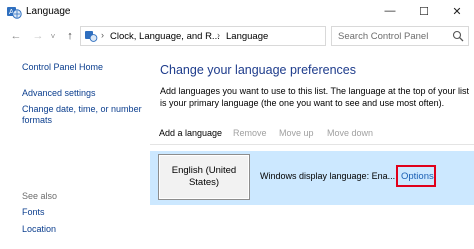 This screenshot has height=249, width=474. Describe the element at coordinates (70, 36) in the screenshot. I see `up-button: ↑` at that location.